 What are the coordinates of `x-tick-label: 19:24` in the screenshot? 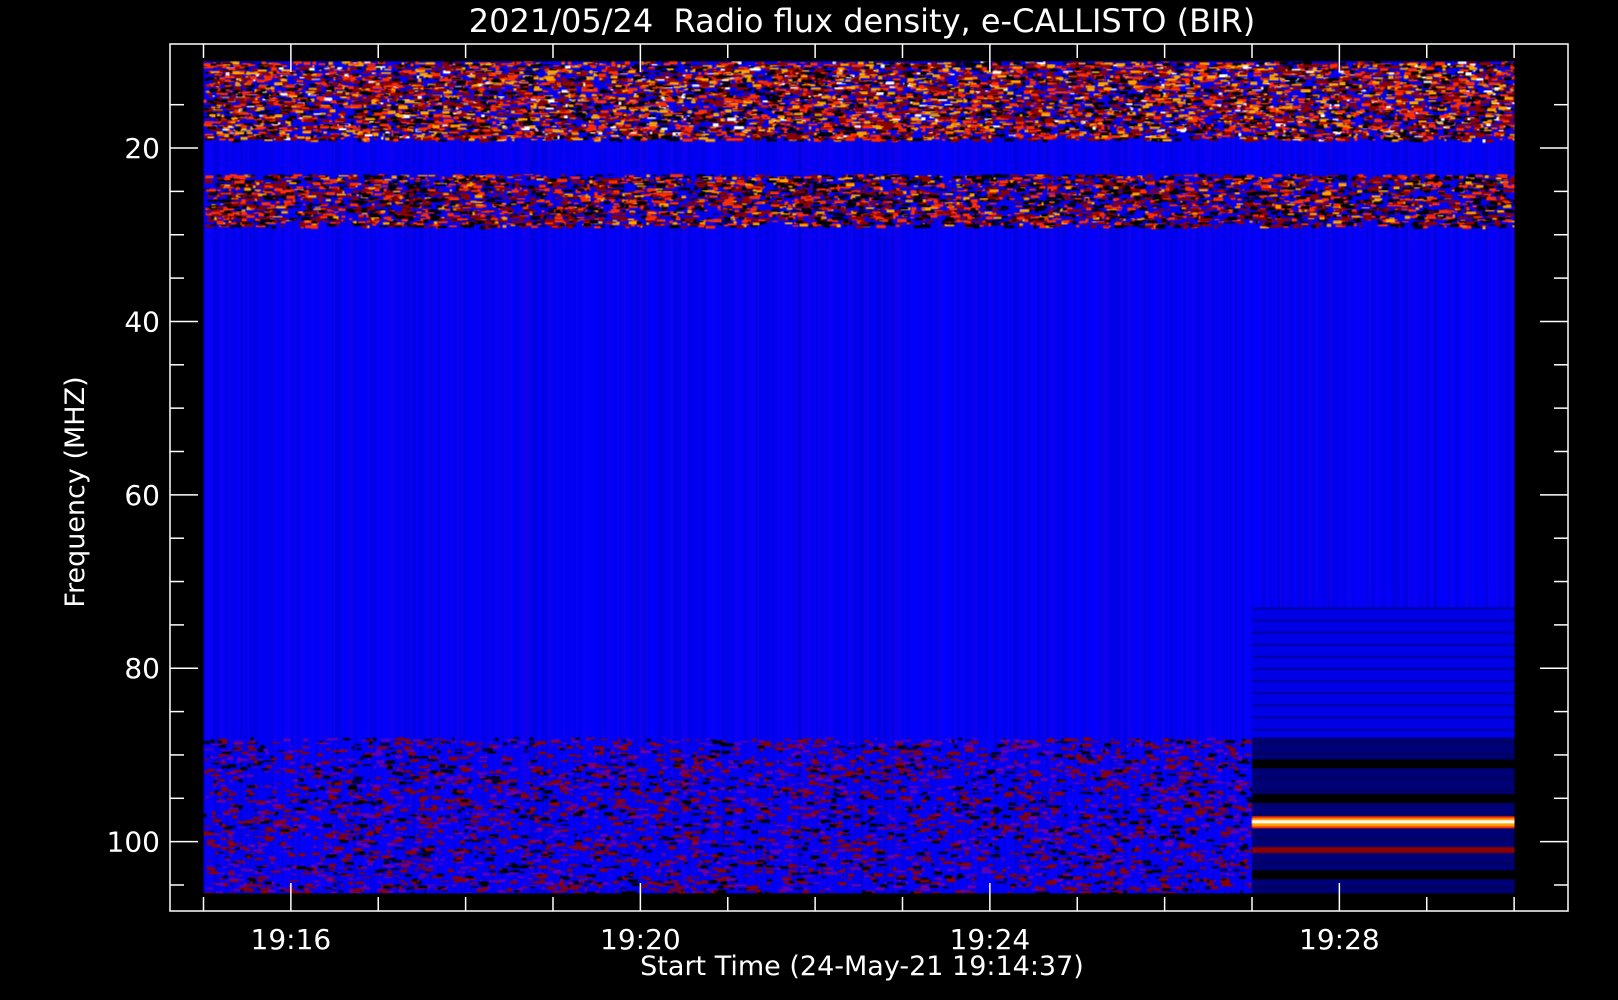 It's located at (990, 939).